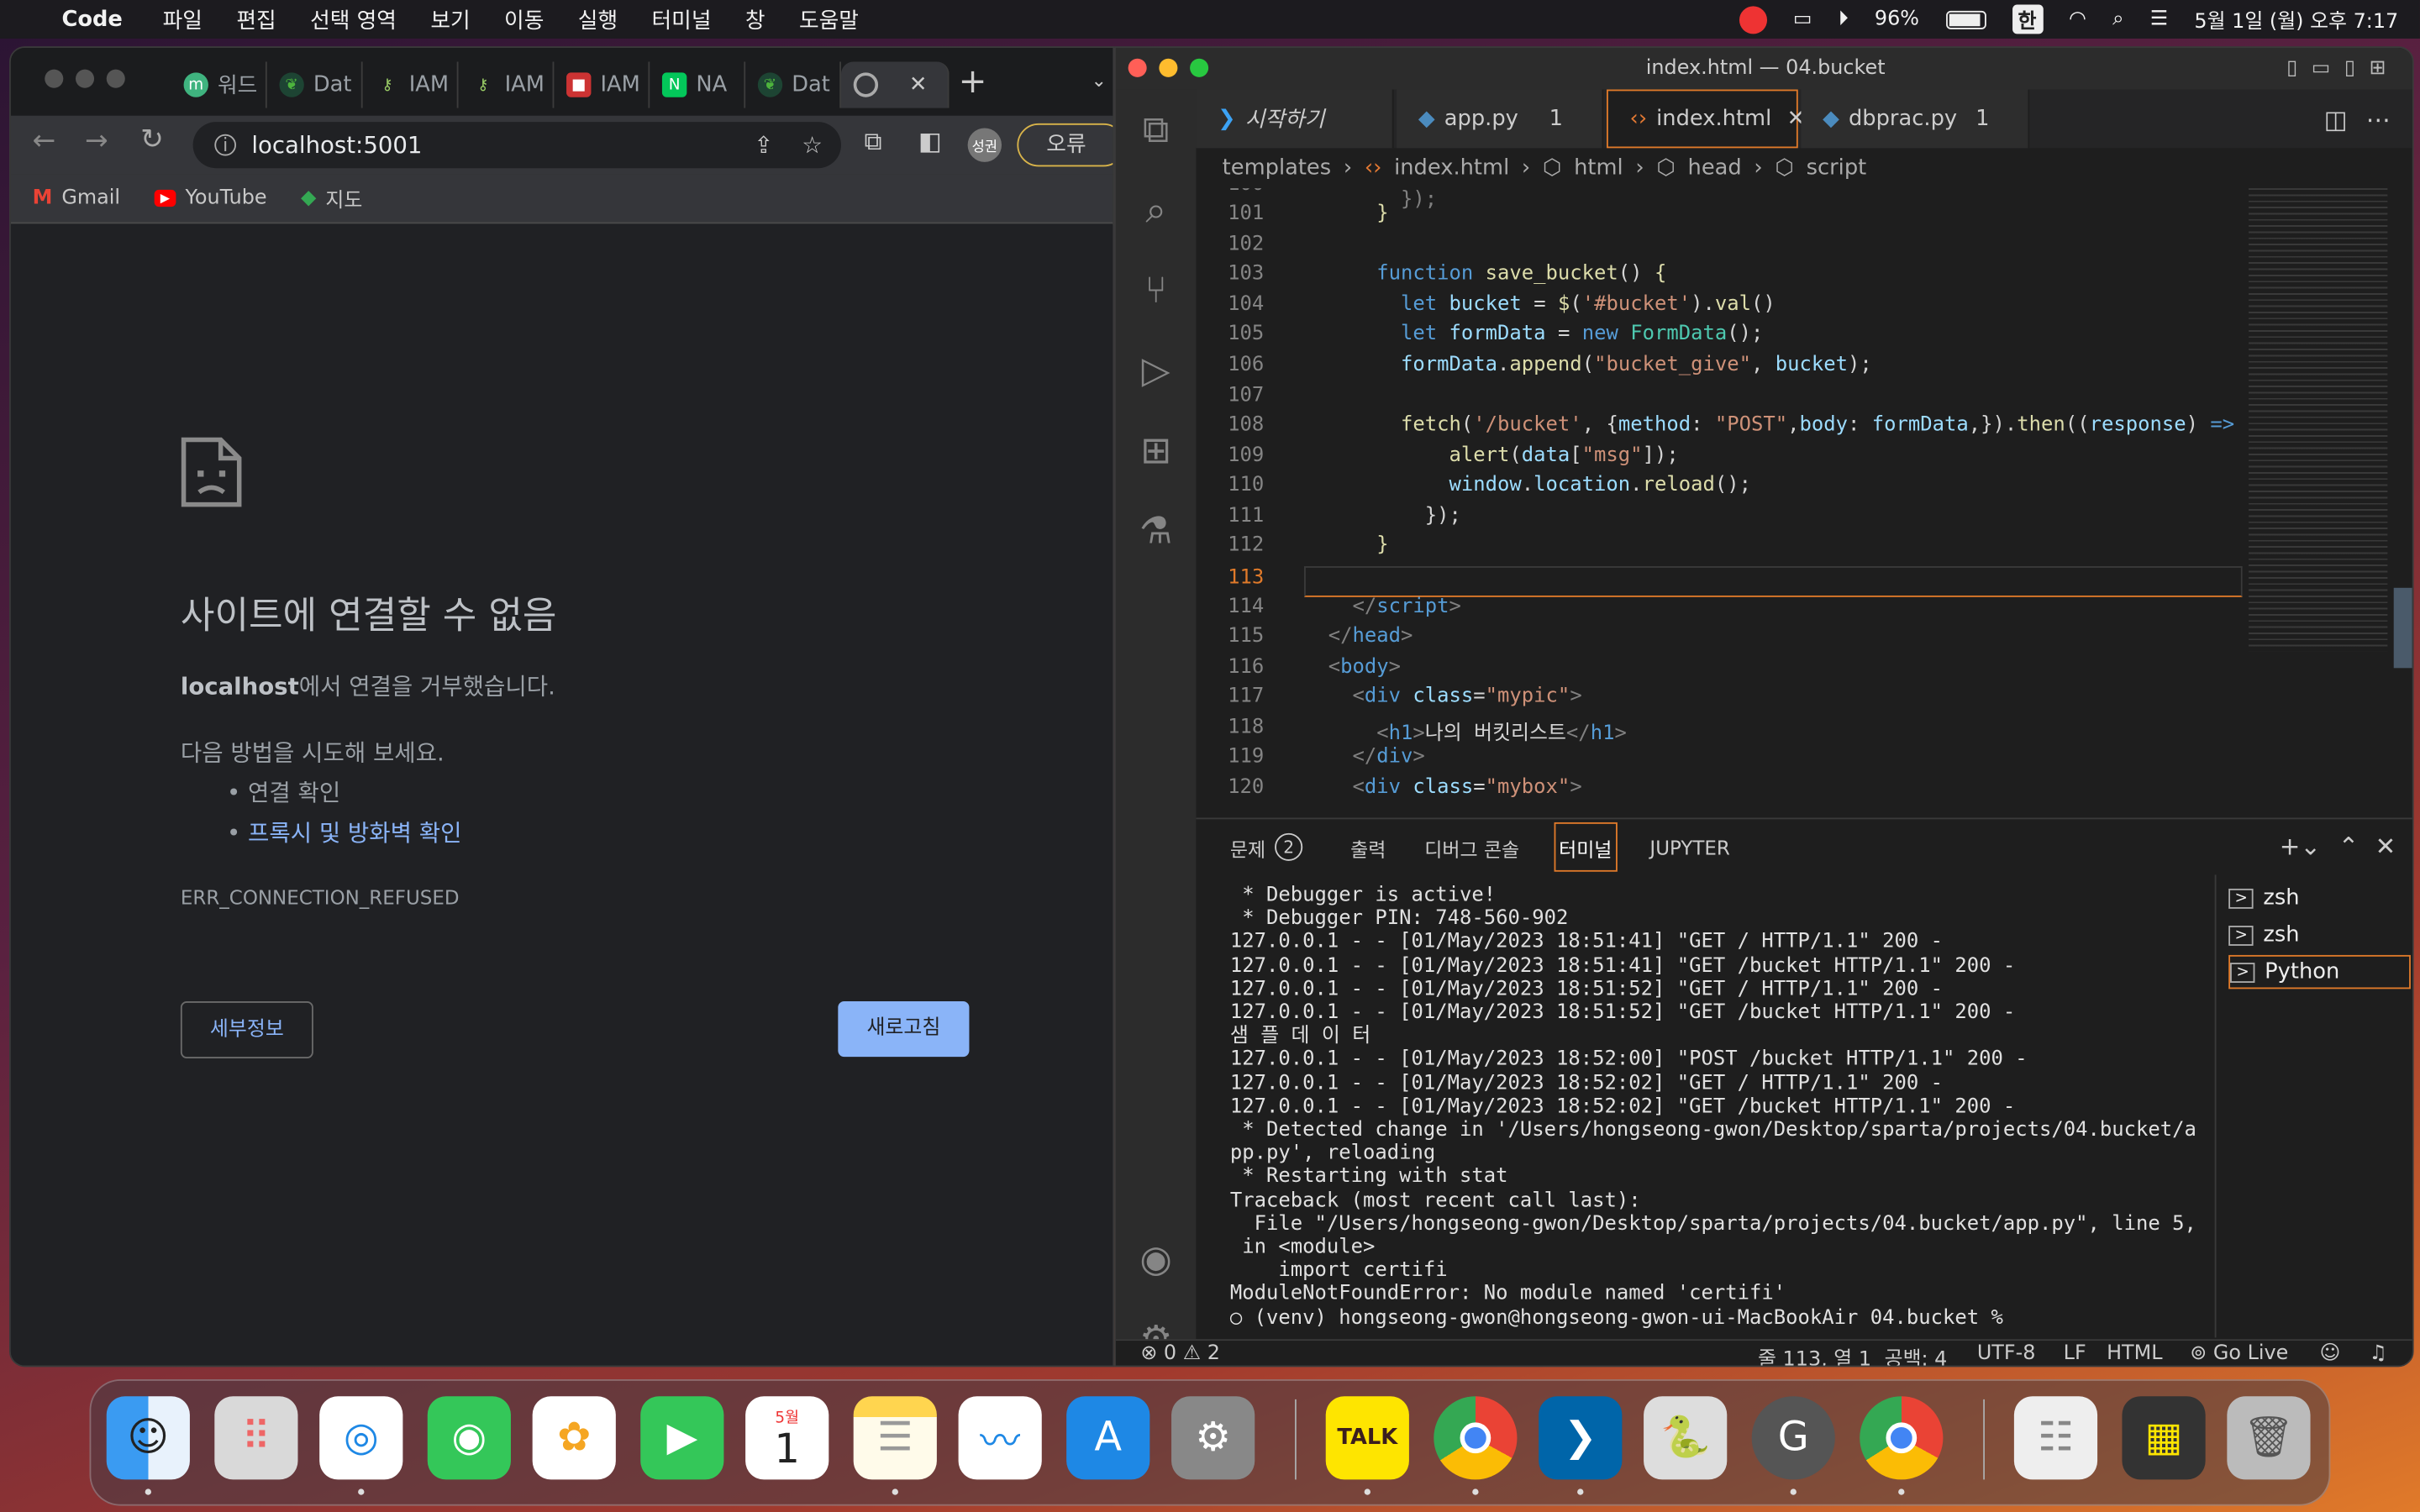  I want to click on vscode-icon: ❯, so click(1581, 1438).